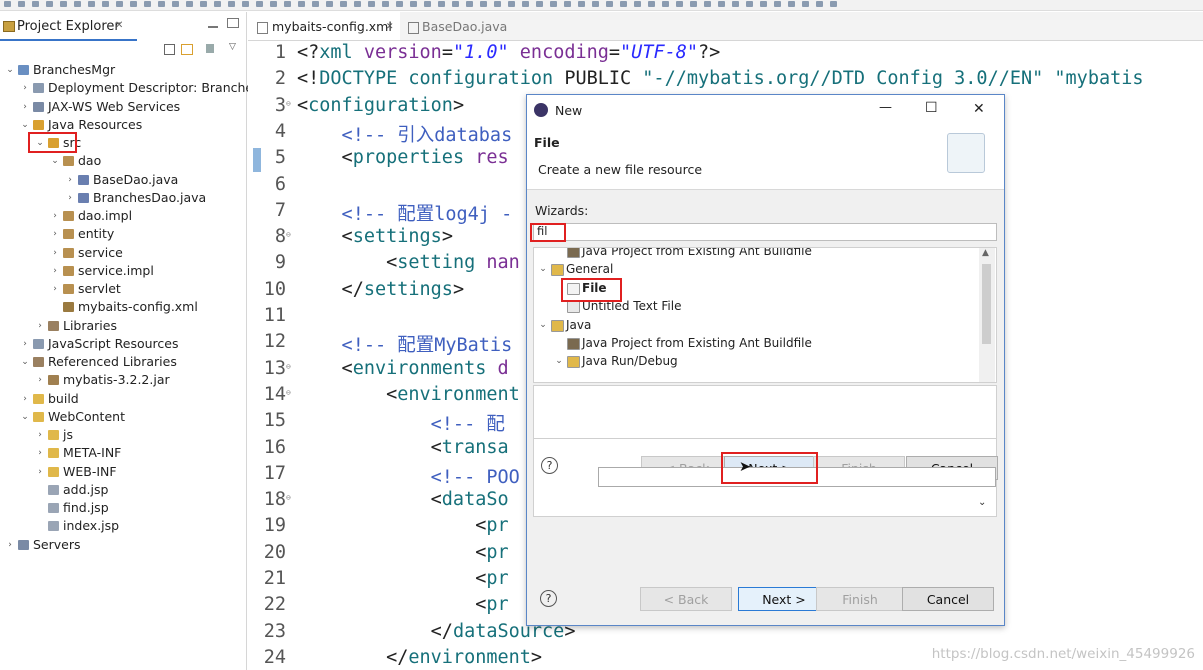 The width and height of the screenshot is (1203, 670). I want to click on finish-button: Finish, so click(860, 599).